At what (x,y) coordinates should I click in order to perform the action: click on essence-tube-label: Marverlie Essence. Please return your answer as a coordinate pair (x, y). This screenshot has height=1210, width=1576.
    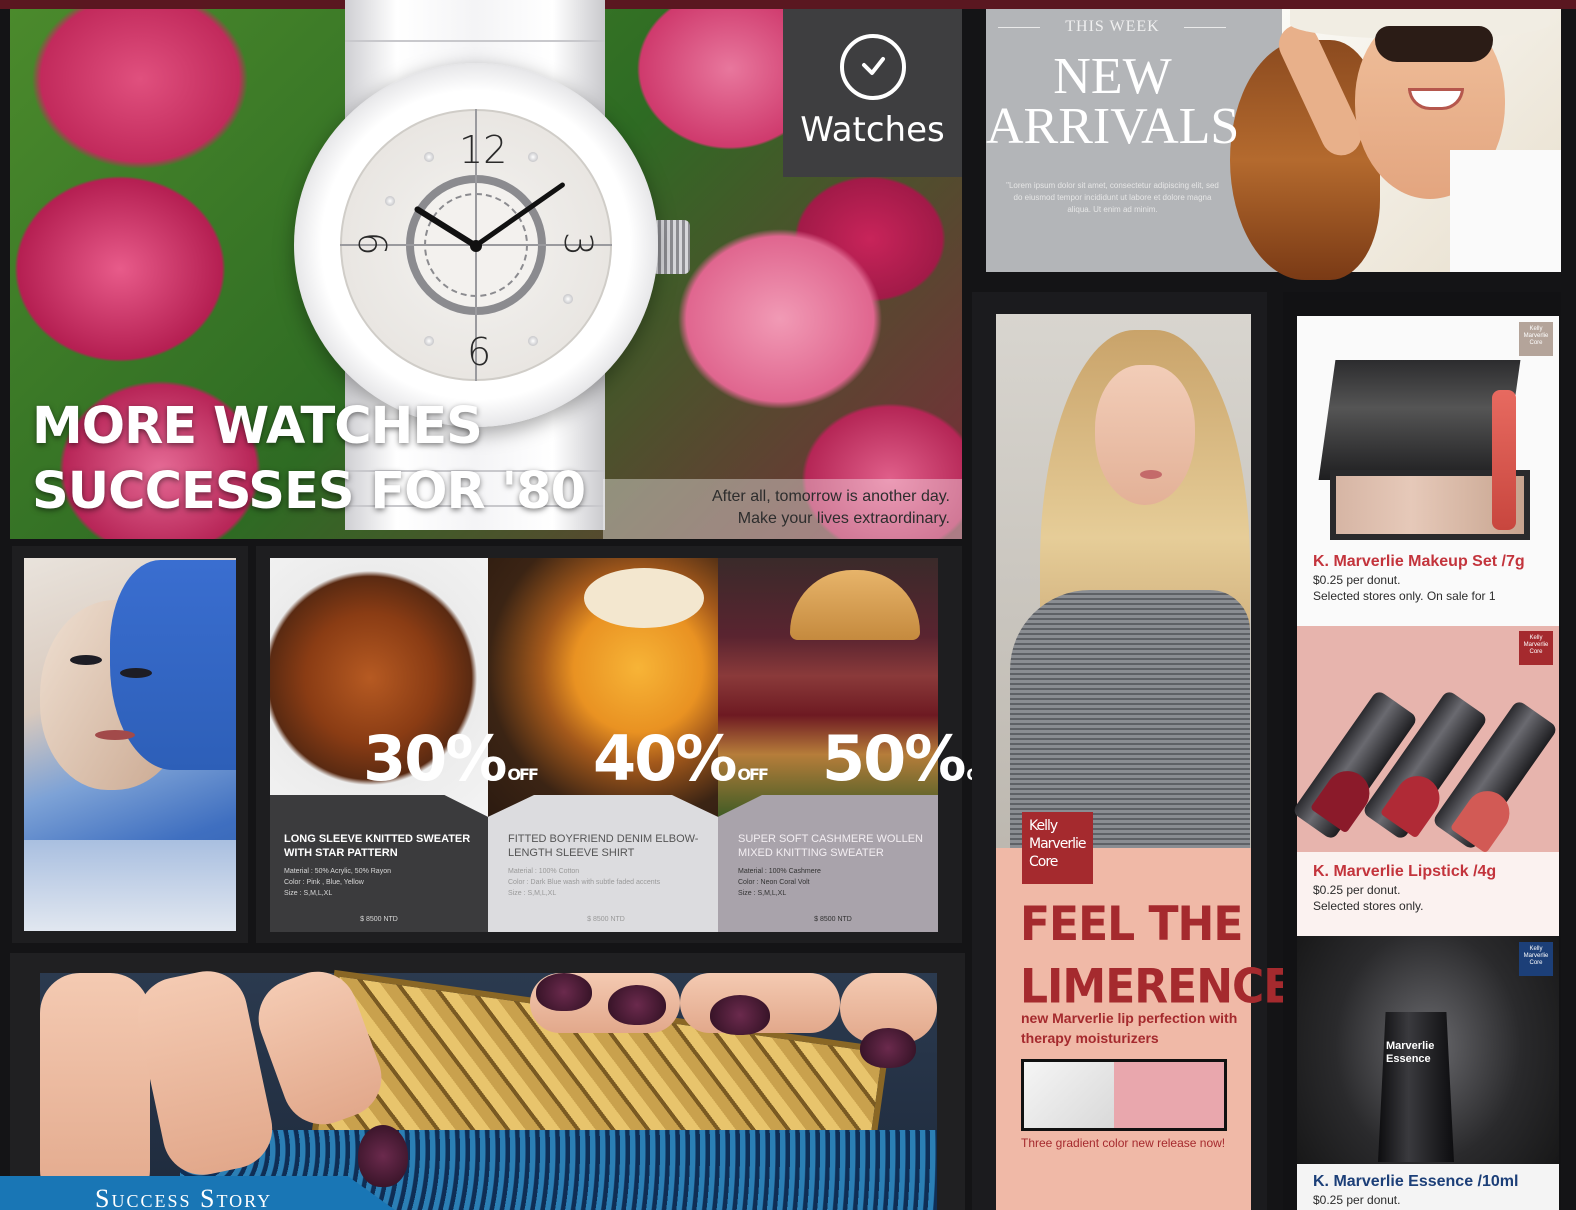
    Looking at the image, I should click on (1410, 1053).